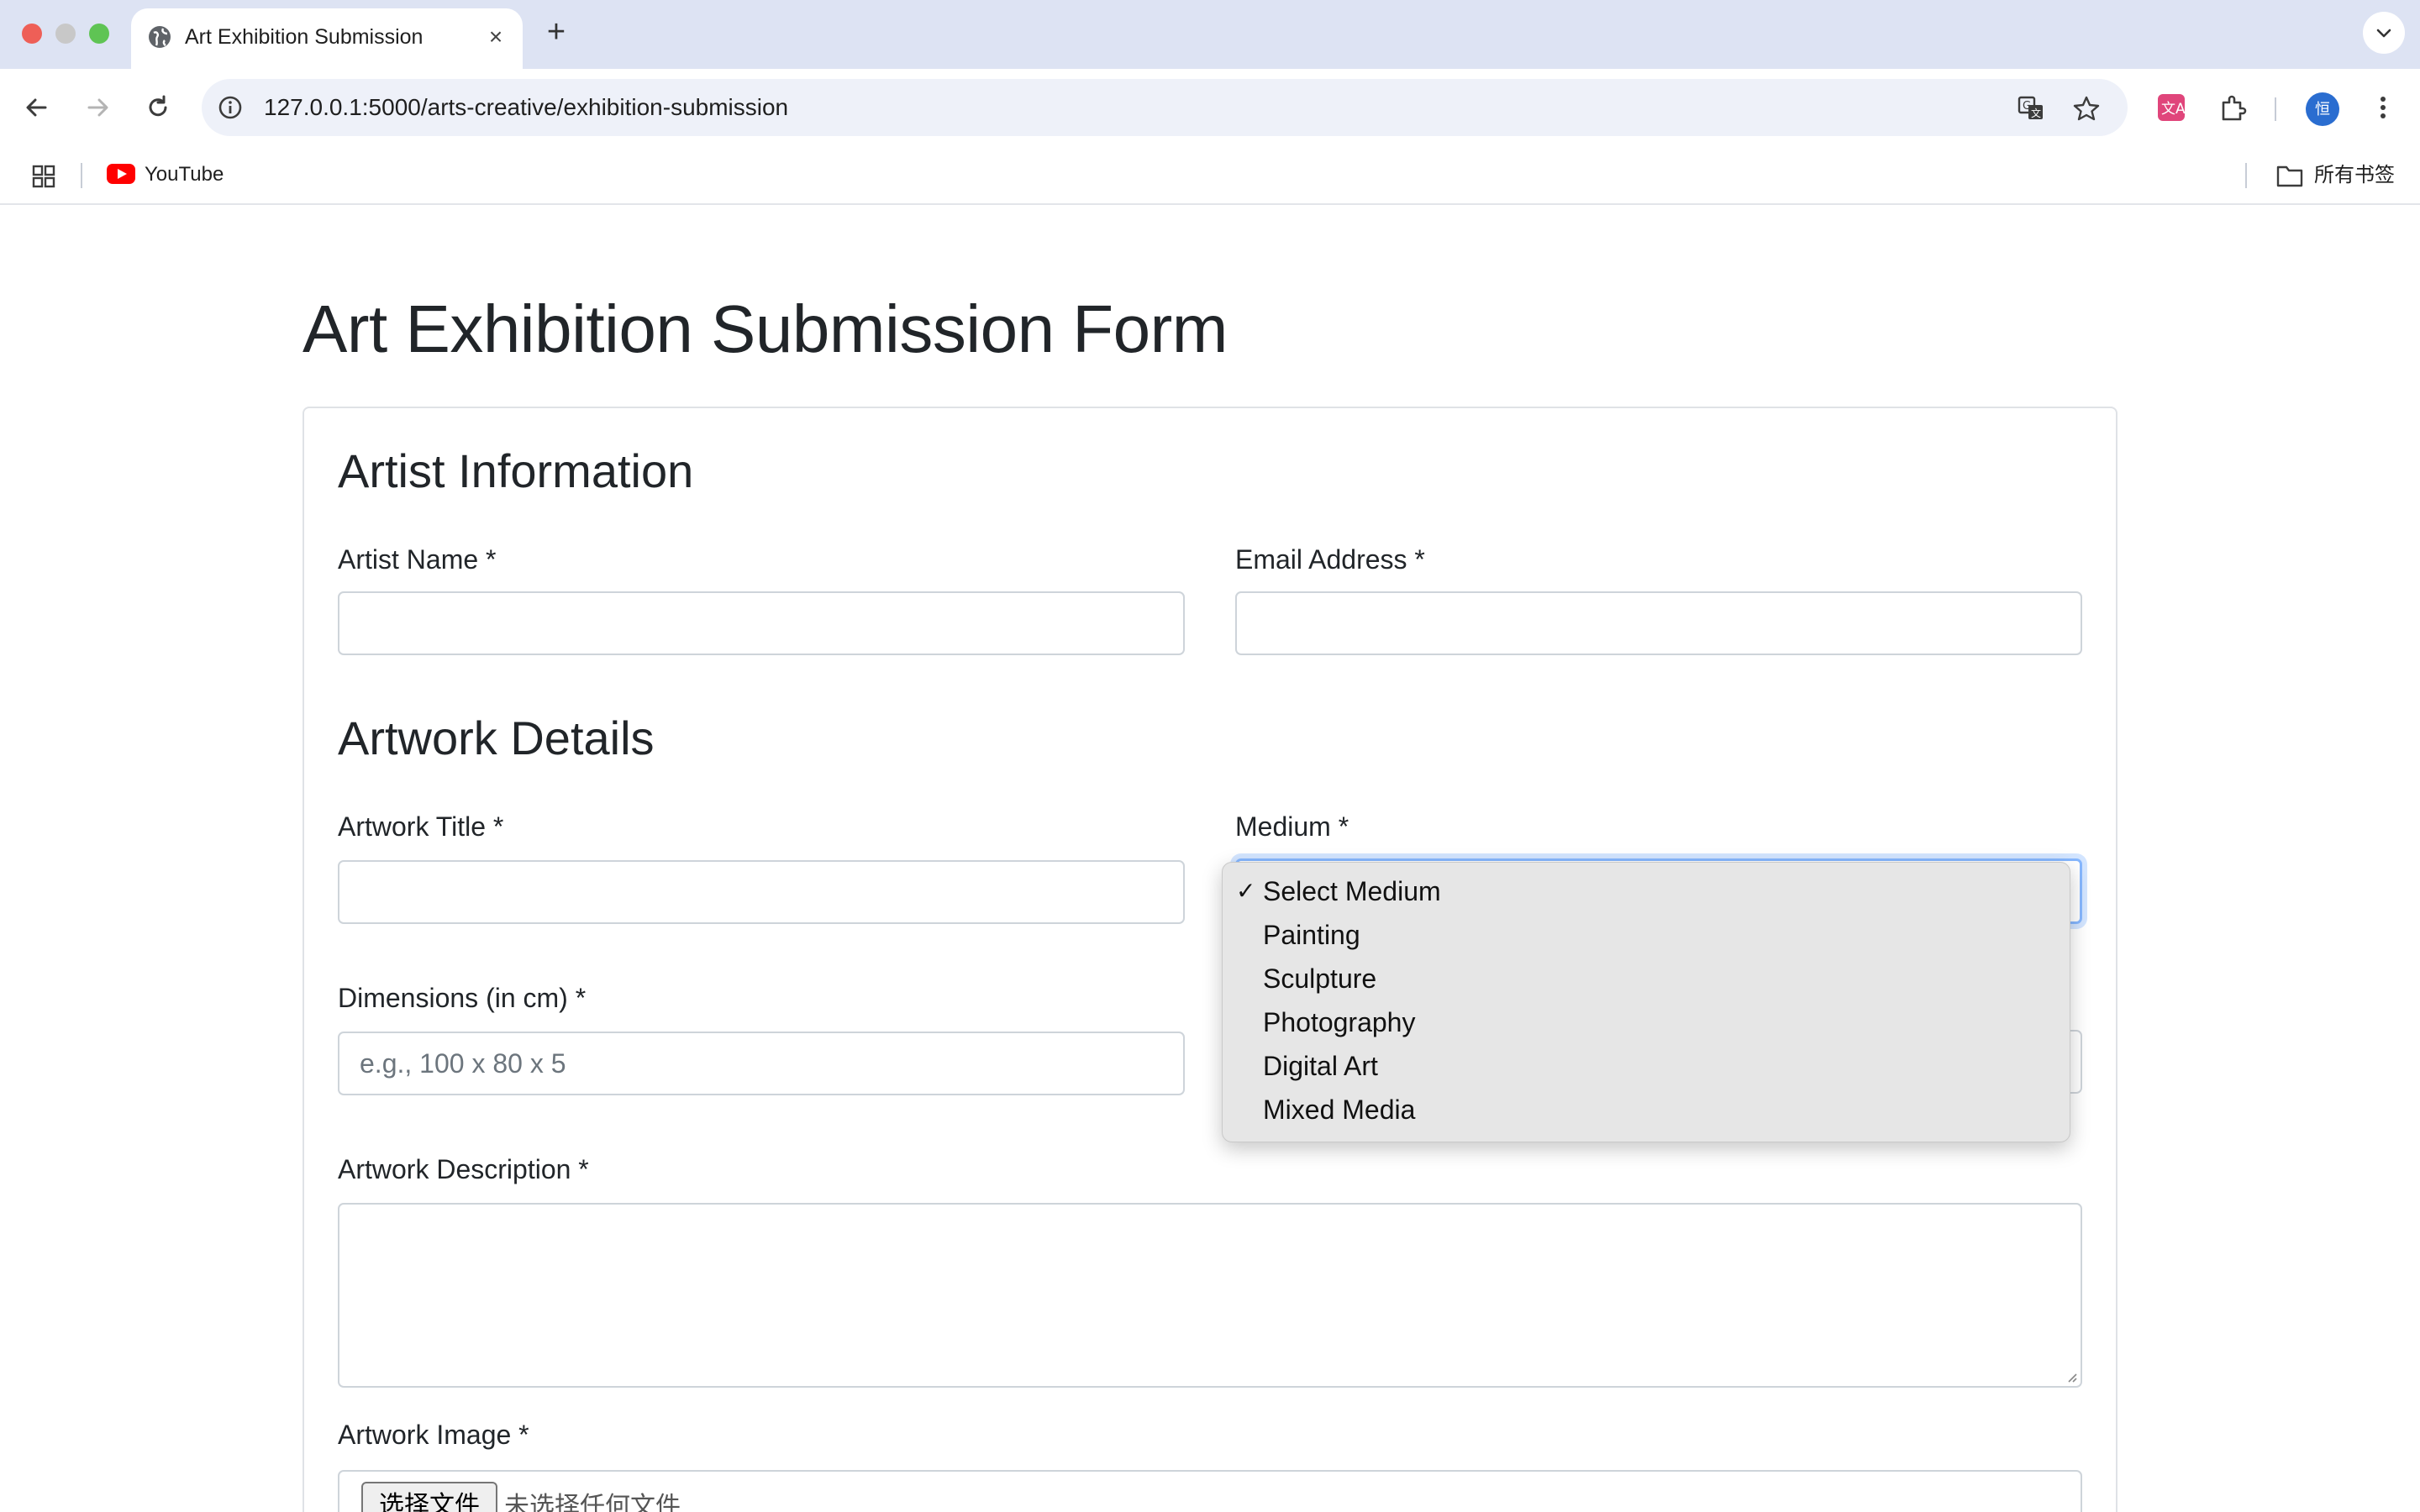 The image size is (2420, 1512). I want to click on artist-name-input, so click(762, 623).